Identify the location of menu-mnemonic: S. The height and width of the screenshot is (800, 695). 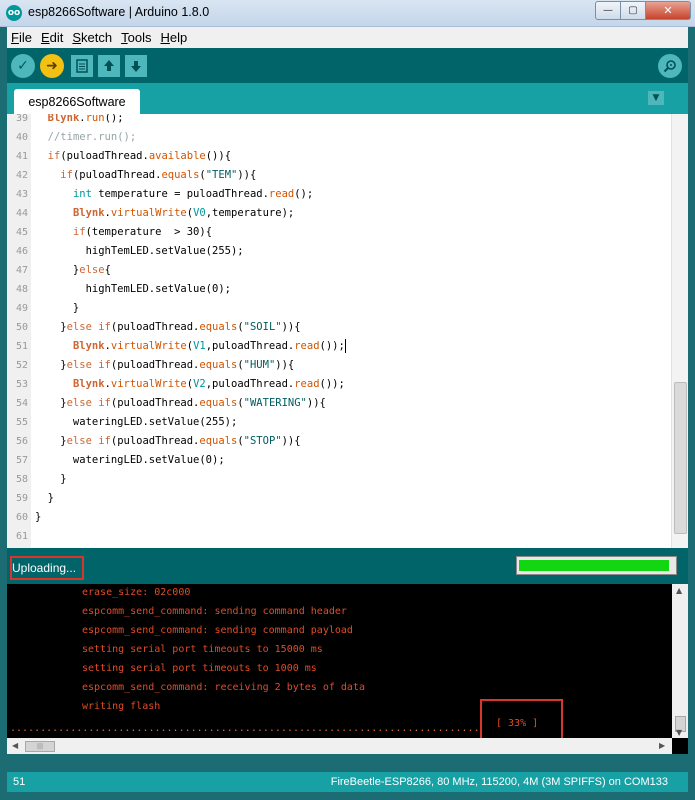
(77, 37).